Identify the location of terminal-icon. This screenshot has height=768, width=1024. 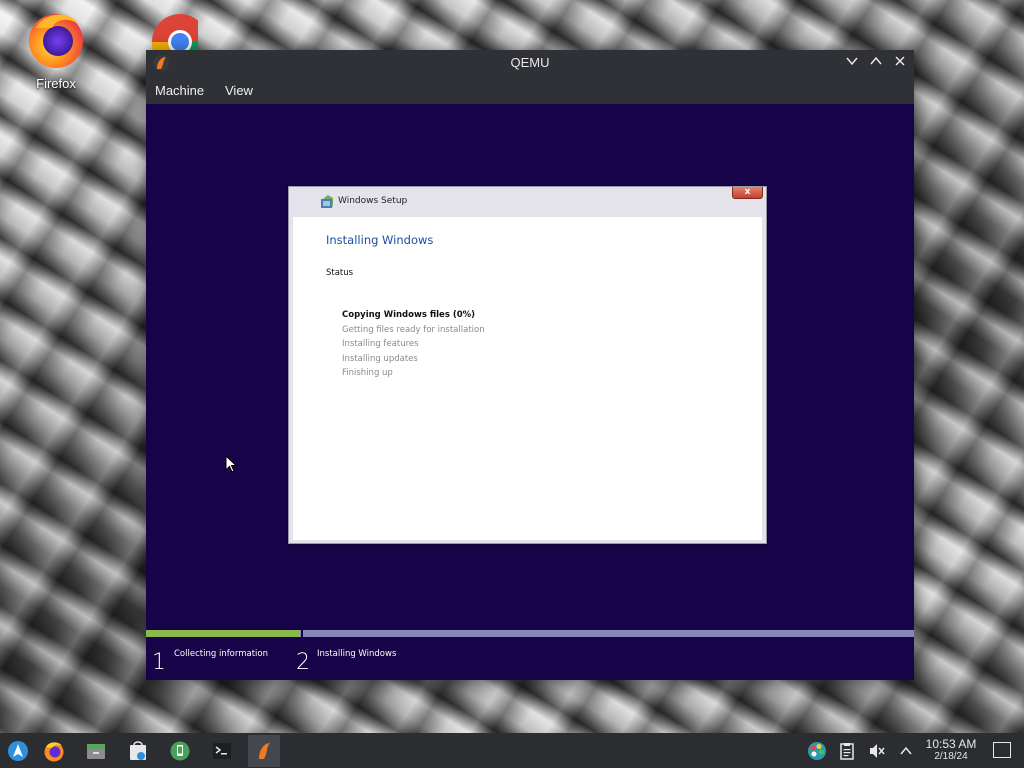
(222, 751).